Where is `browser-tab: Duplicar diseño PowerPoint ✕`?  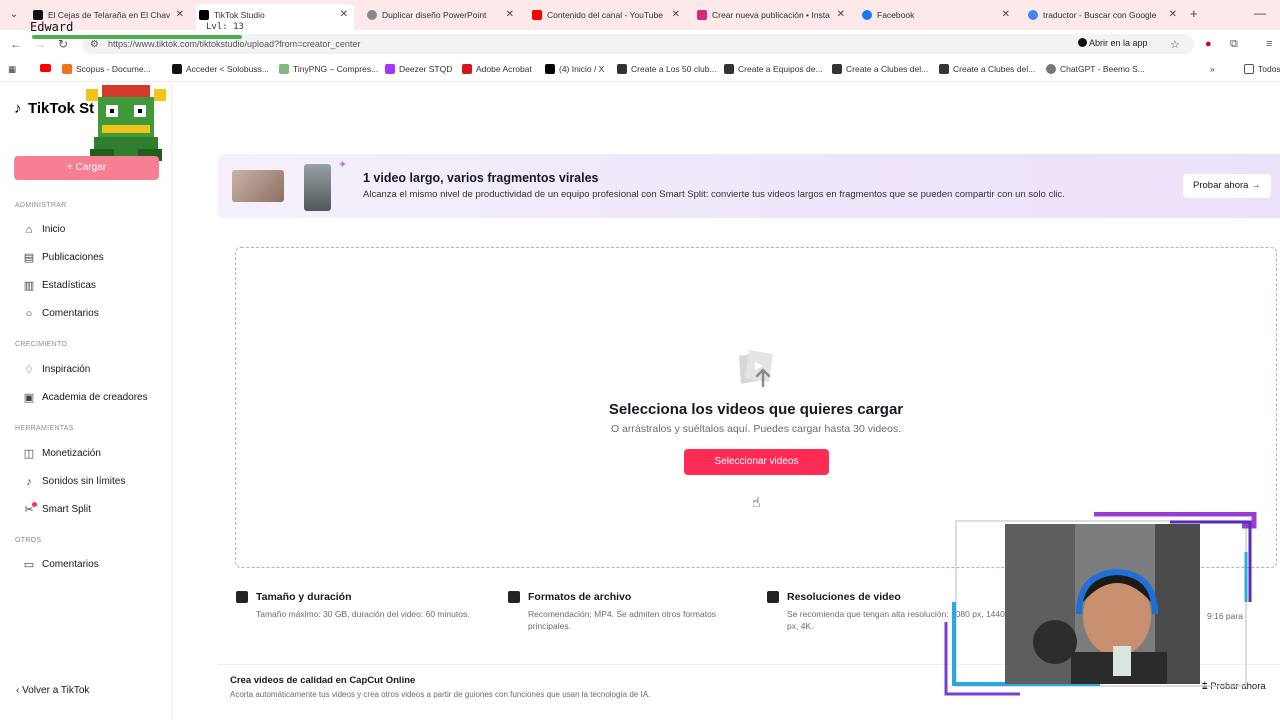 browser-tab: Duplicar diseño PowerPoint ✕ is located at coordinates (442, 15).